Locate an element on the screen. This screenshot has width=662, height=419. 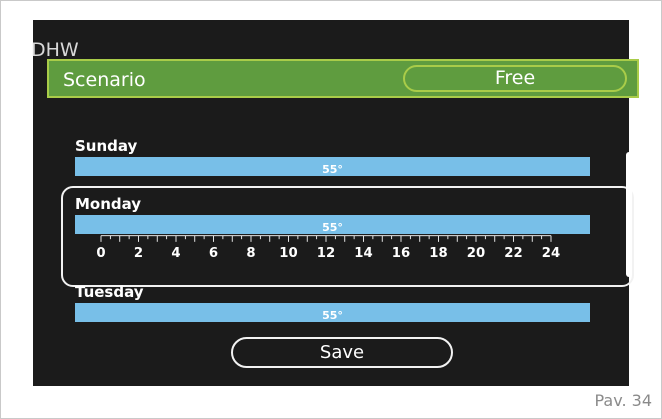
day-label: Sunday is located at coordinates (106, 146).